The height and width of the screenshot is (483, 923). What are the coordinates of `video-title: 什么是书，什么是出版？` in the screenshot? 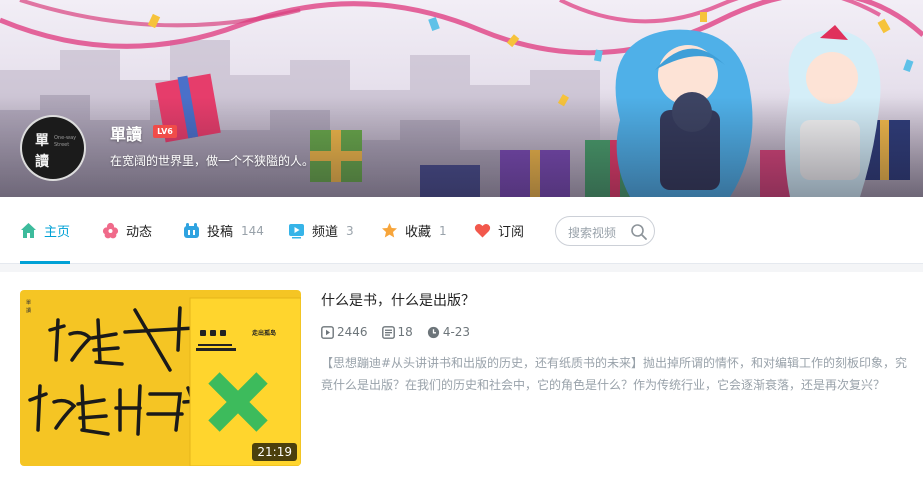 It's located at (398, 300).